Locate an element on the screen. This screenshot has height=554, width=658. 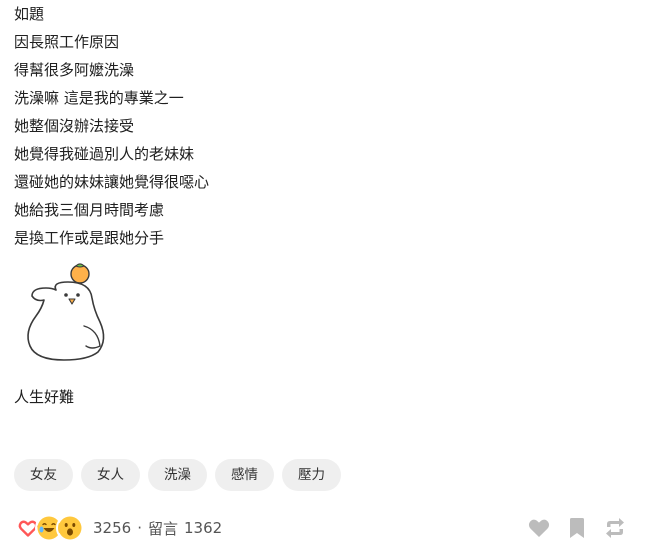
post-footer: 3256 · 留言 1362 is located at coordinates (329, 528).